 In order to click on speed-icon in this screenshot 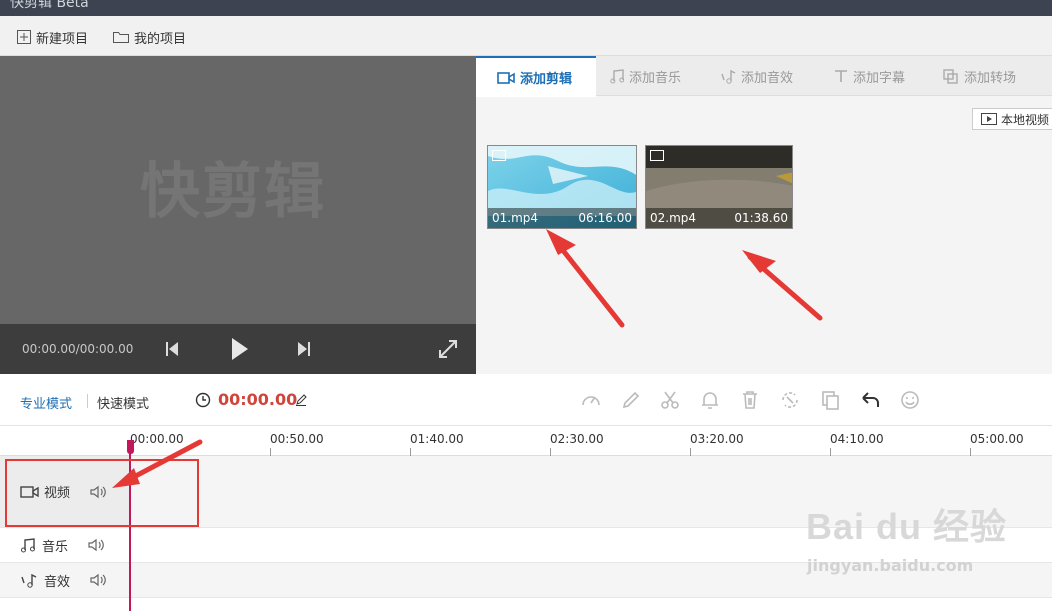, I will do `click(591, 400)`.